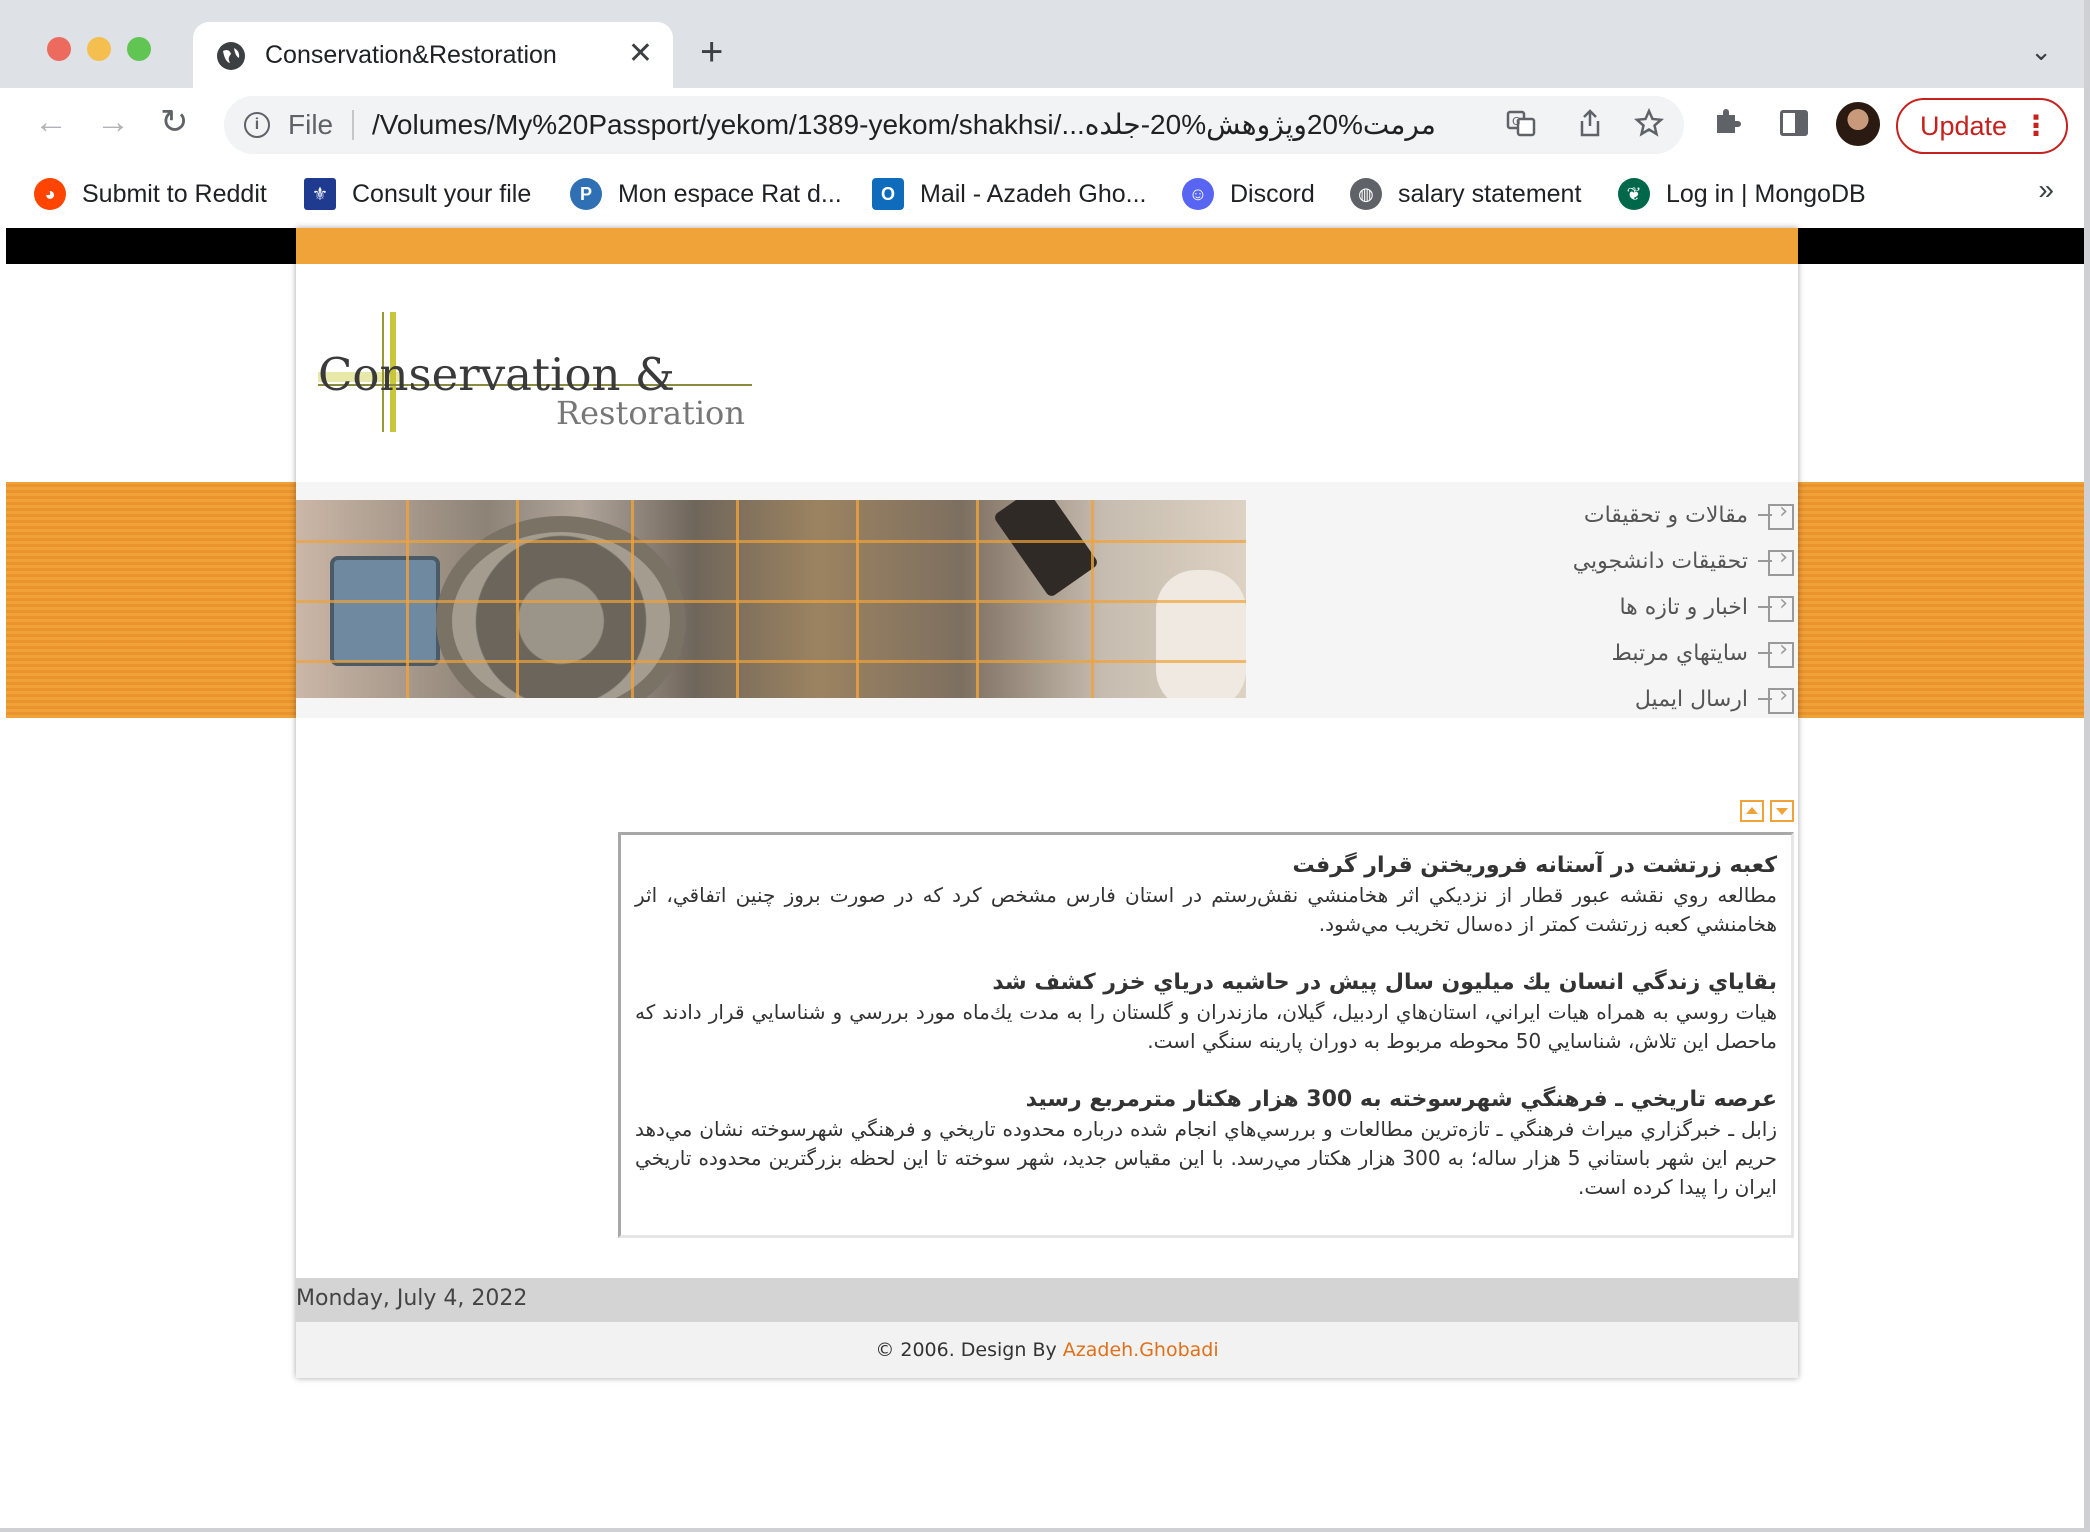  I want to click on info-icon: i, so click(257, 125).